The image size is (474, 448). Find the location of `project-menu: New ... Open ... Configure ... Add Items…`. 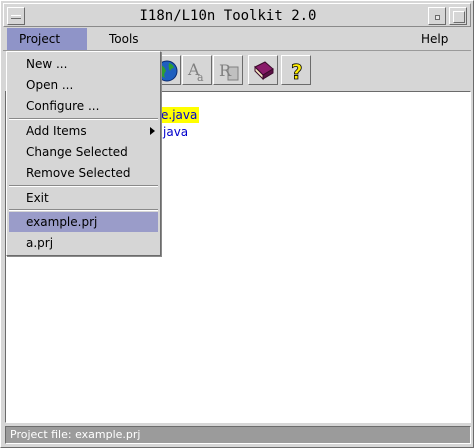

project-menu: New ... Open ... Configure ... Add Items… is located at coordinates (83, 153).